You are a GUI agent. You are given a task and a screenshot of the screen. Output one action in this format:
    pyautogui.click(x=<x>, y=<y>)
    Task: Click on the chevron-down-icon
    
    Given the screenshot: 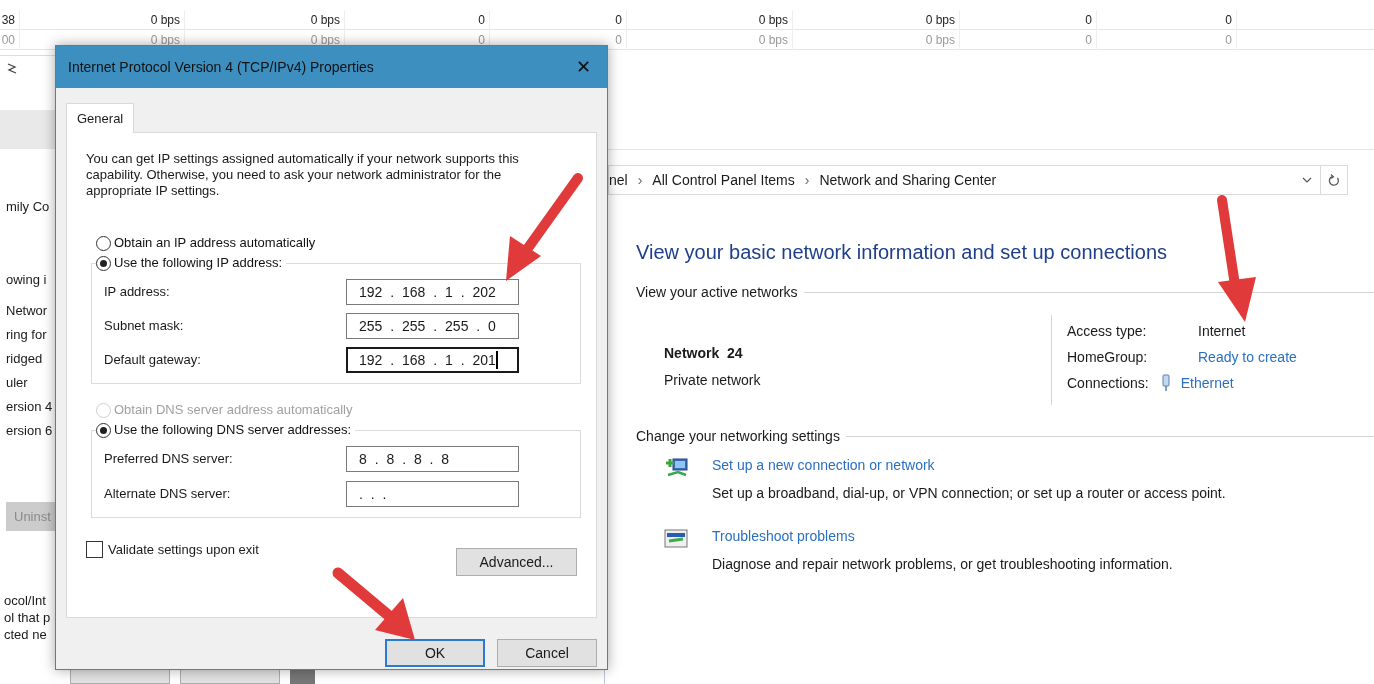 What is the action you would take?
    pyautogui.click(x=1307, y=180)
    